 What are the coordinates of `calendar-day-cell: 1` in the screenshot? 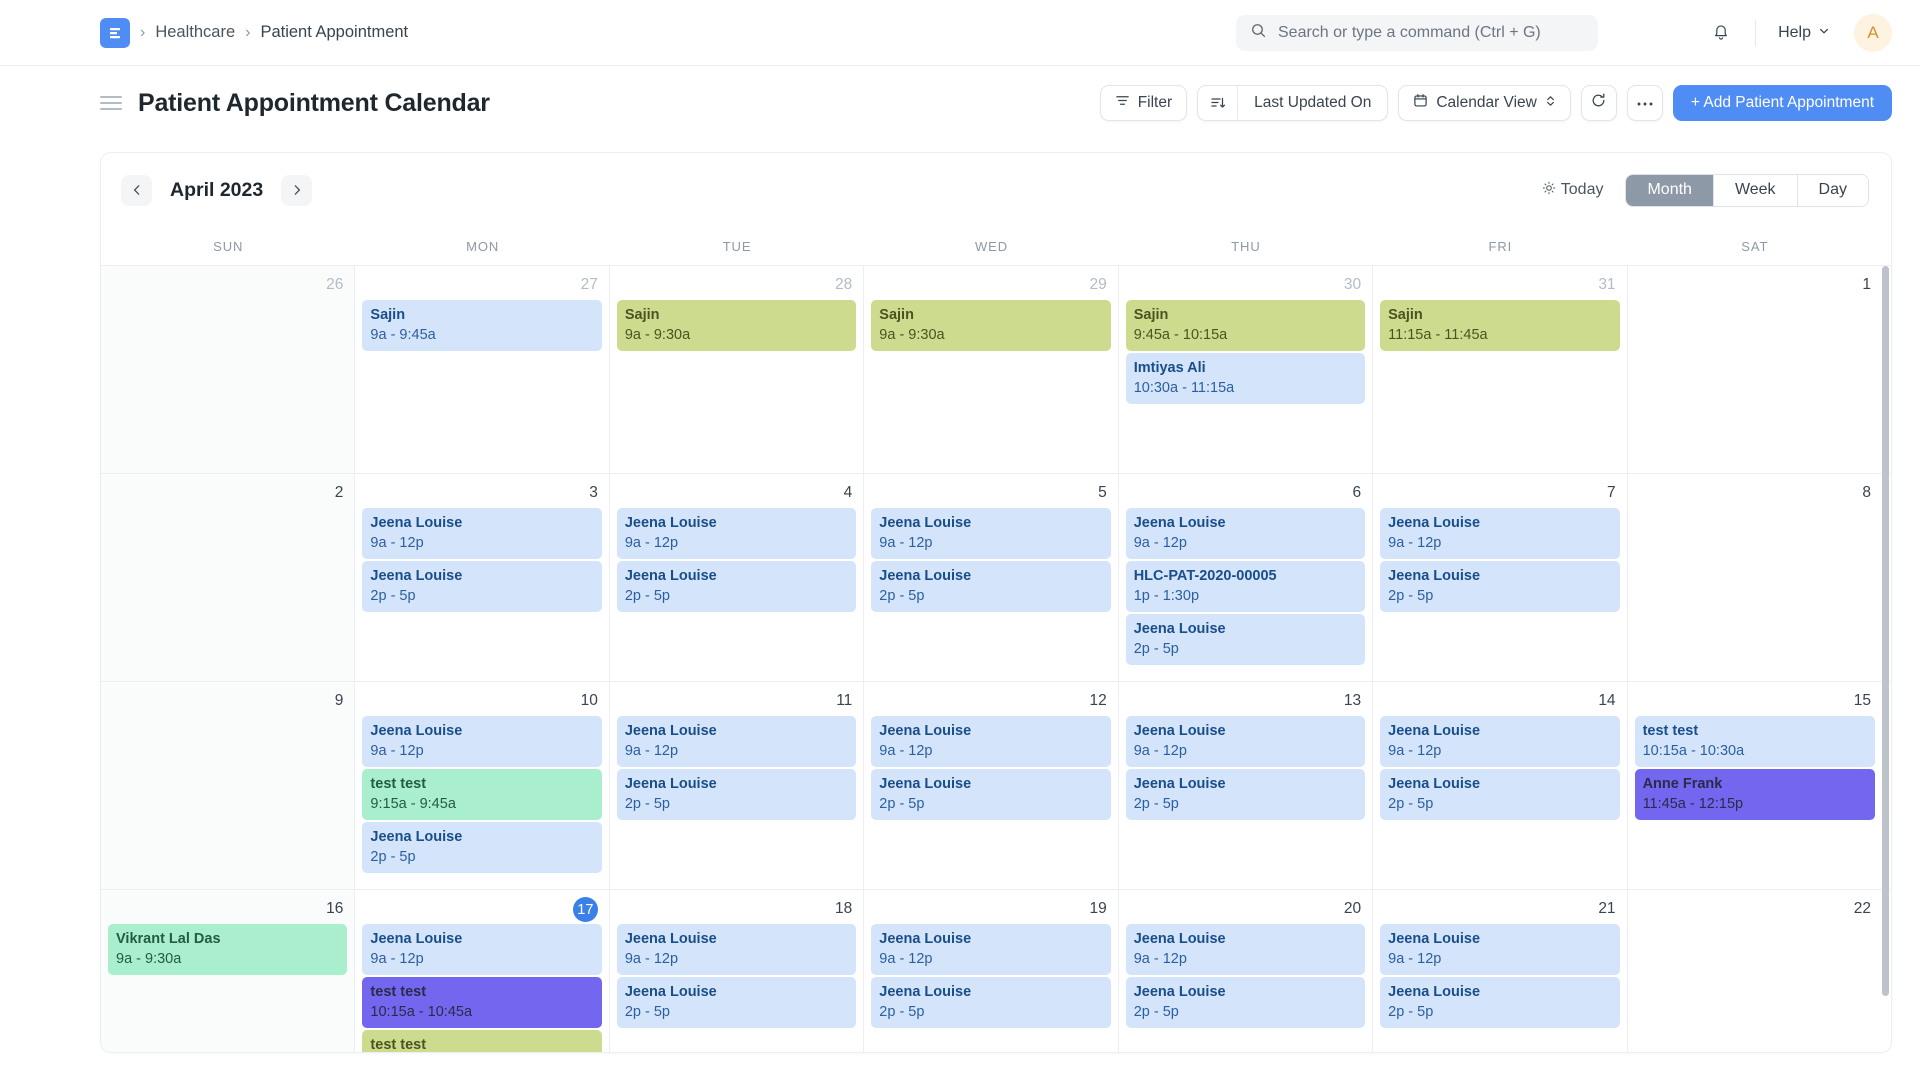 It's located at (1754, 369).